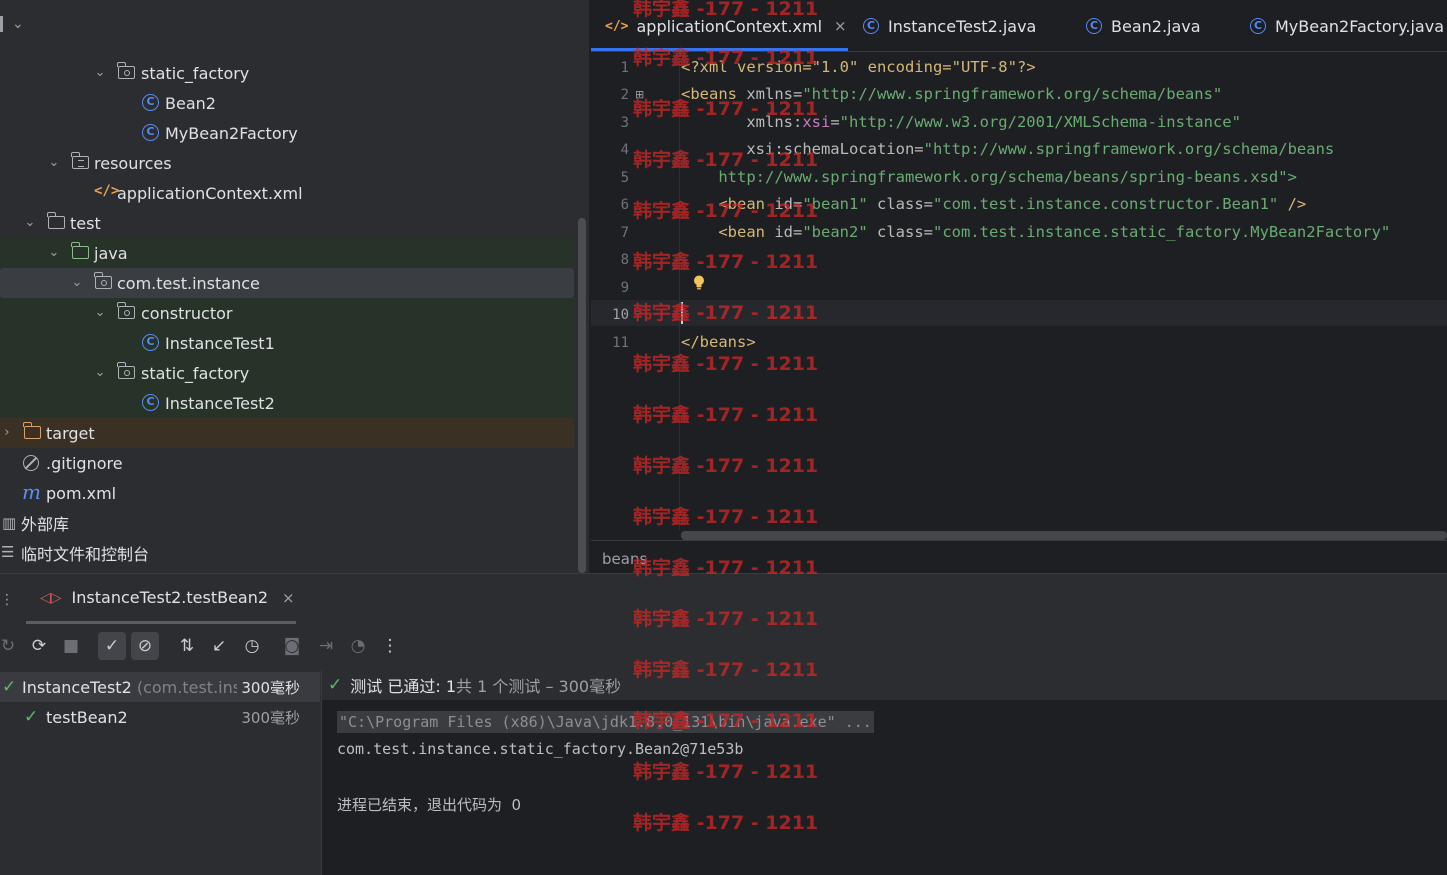 This screenshot has width=1447, height=875. Describe the element at coordinates (287, 73) in the screenshot. I see `tree-item-static-factory: ⌄ static_factory` at that location.